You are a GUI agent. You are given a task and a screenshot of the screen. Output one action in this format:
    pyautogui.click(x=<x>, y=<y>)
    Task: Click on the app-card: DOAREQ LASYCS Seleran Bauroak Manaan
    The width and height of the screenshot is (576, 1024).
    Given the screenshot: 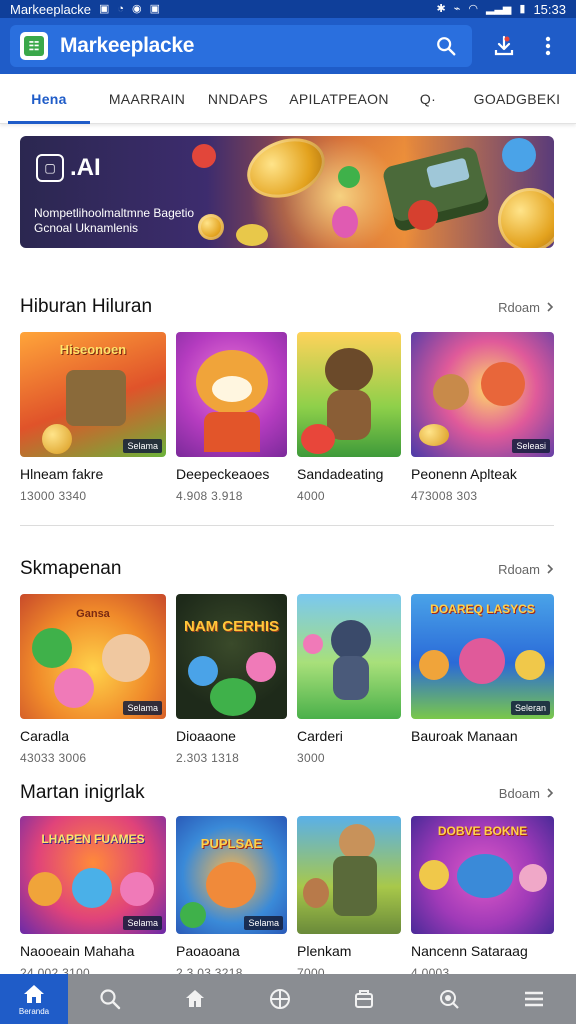 What is the action you would take?
    pyautogui.click(x=482, y=672)
    